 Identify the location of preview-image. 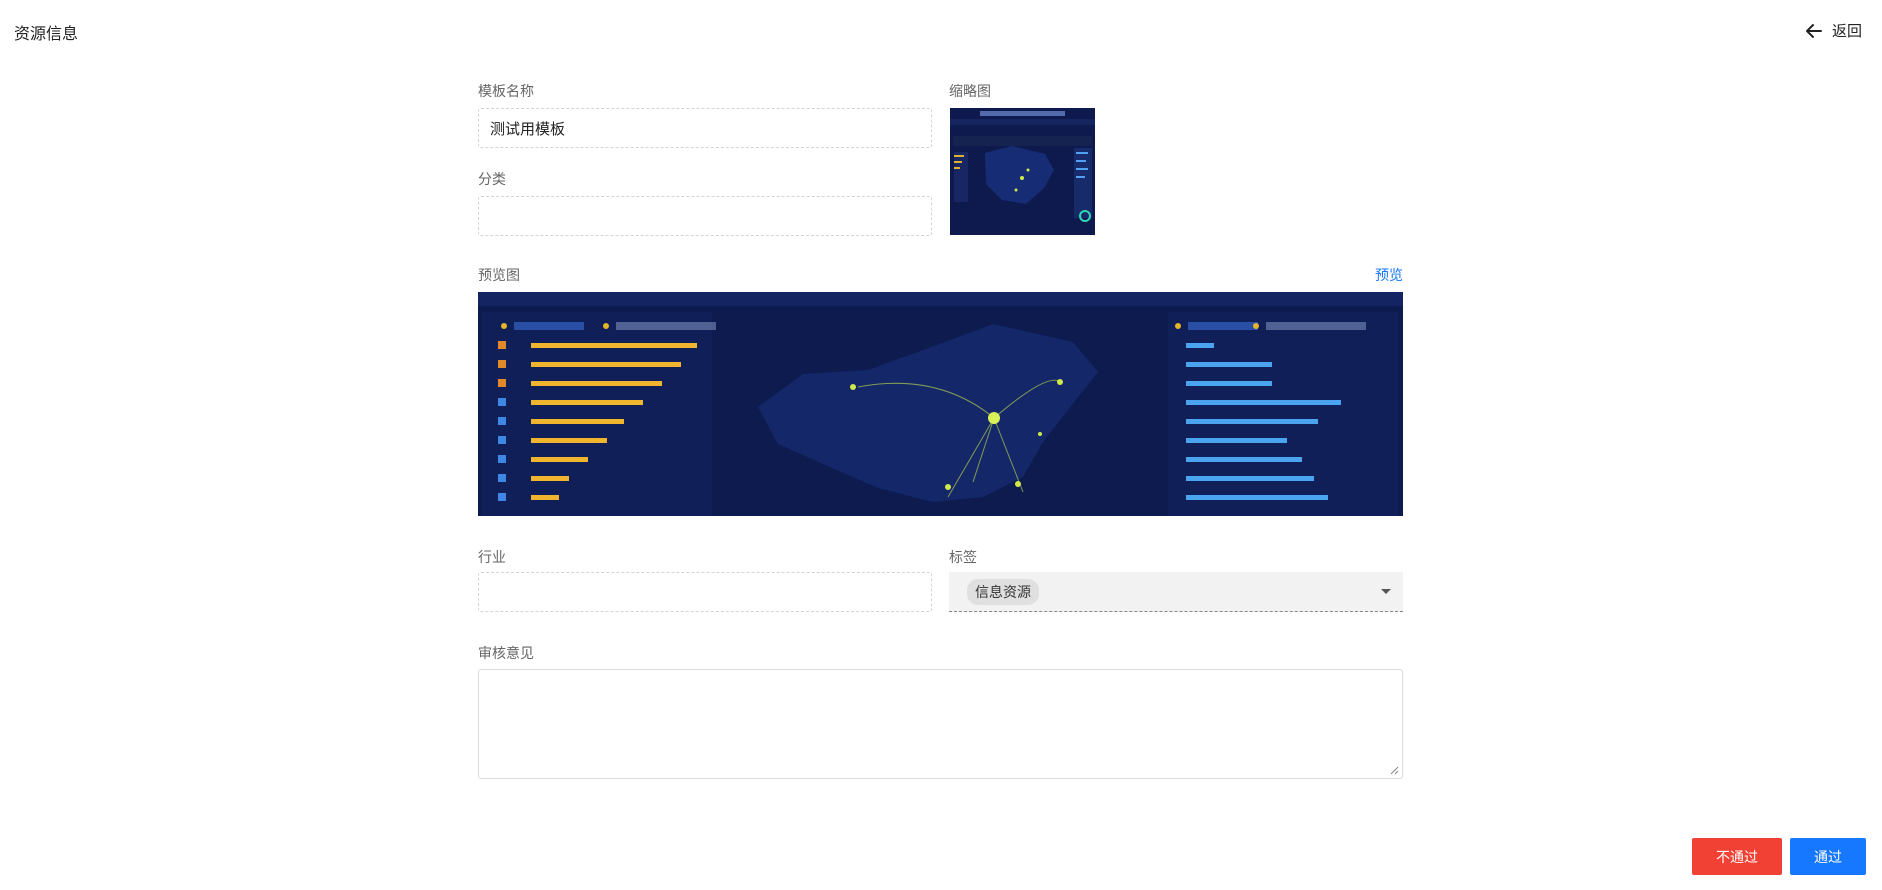
(940, 404).